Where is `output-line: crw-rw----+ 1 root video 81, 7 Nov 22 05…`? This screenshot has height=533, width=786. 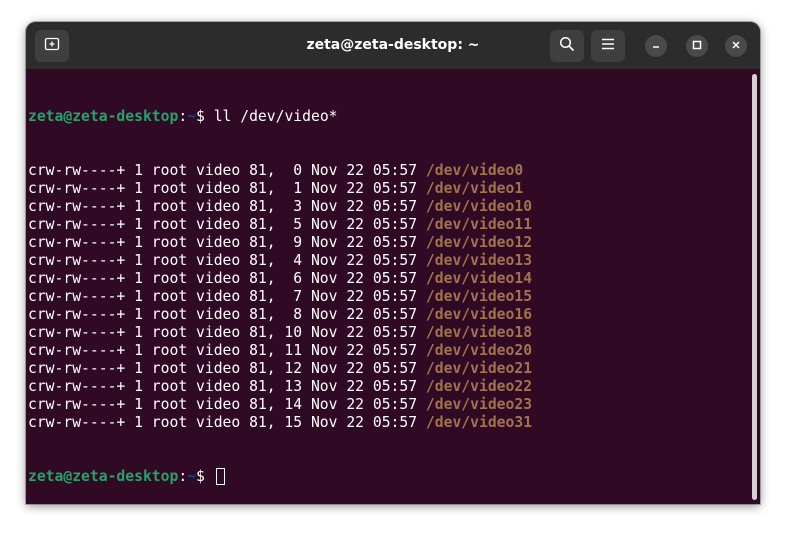
output-line: crw-rw----+ 1 root video 81, 7 Nov 22 05… is located at coordinates (280, 297).